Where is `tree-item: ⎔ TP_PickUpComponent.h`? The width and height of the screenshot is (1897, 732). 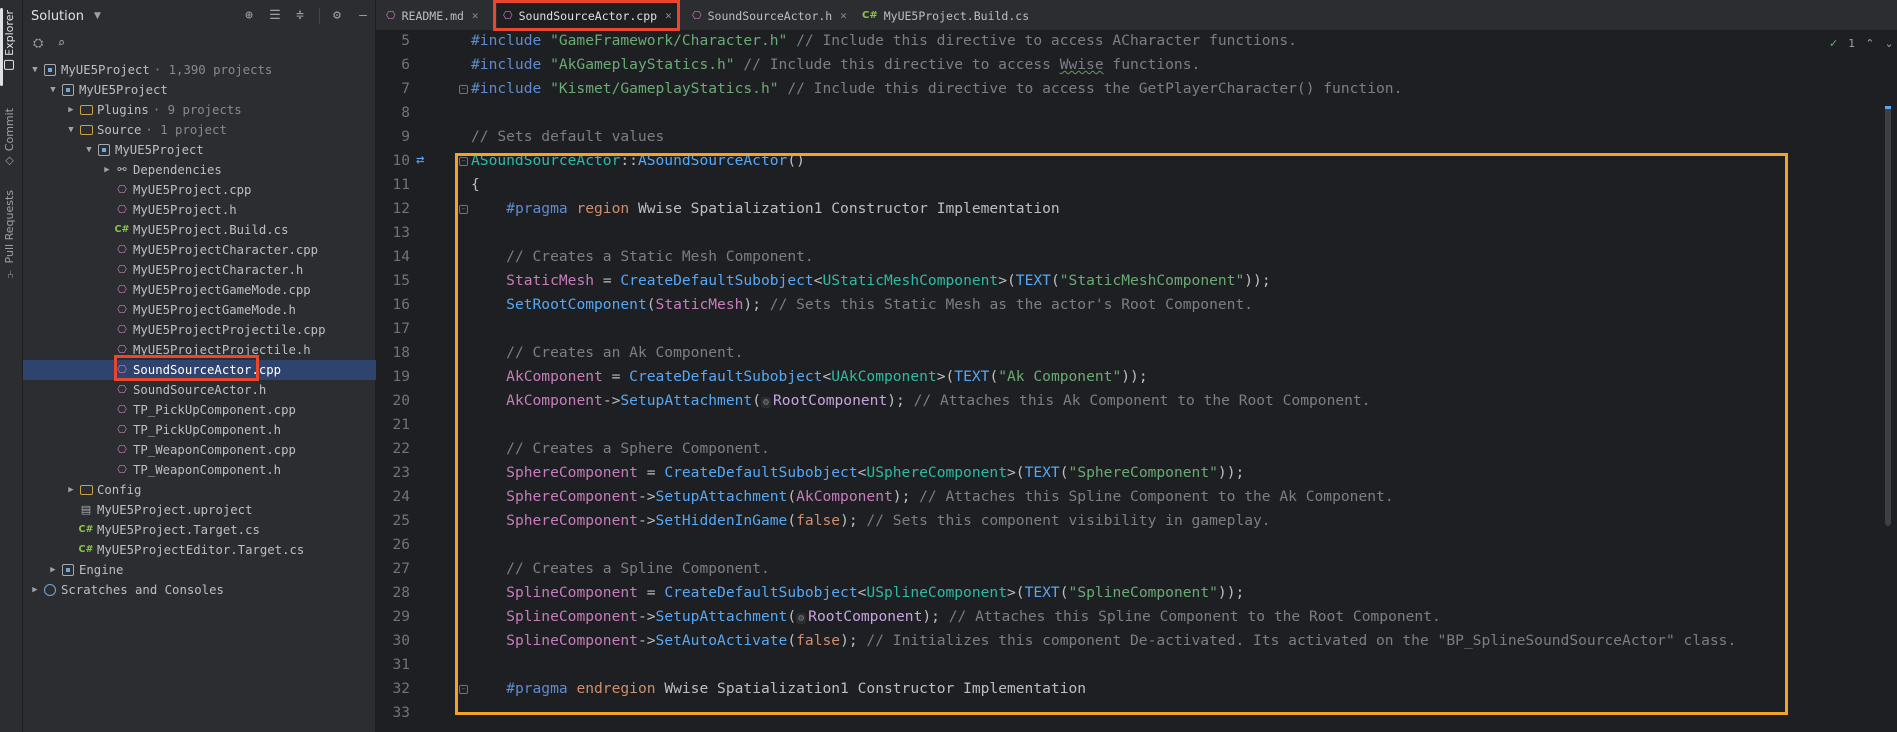
tree-item: ⎔ TP_PickUpComponent.h is located at coordinates (199, 430).